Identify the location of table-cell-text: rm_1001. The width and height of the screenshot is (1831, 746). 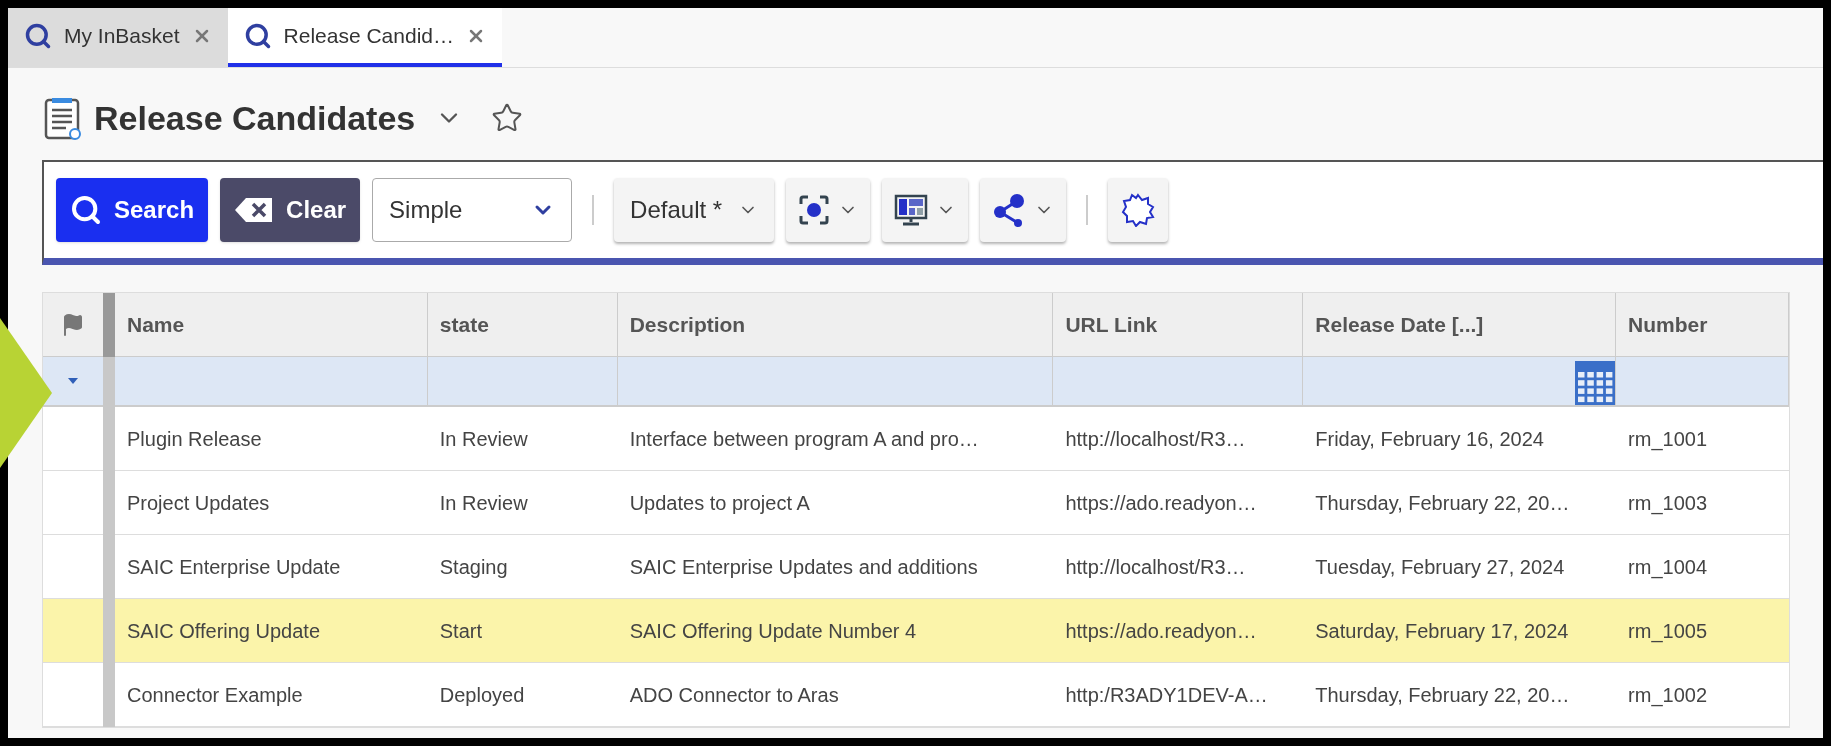
(1668, 439).